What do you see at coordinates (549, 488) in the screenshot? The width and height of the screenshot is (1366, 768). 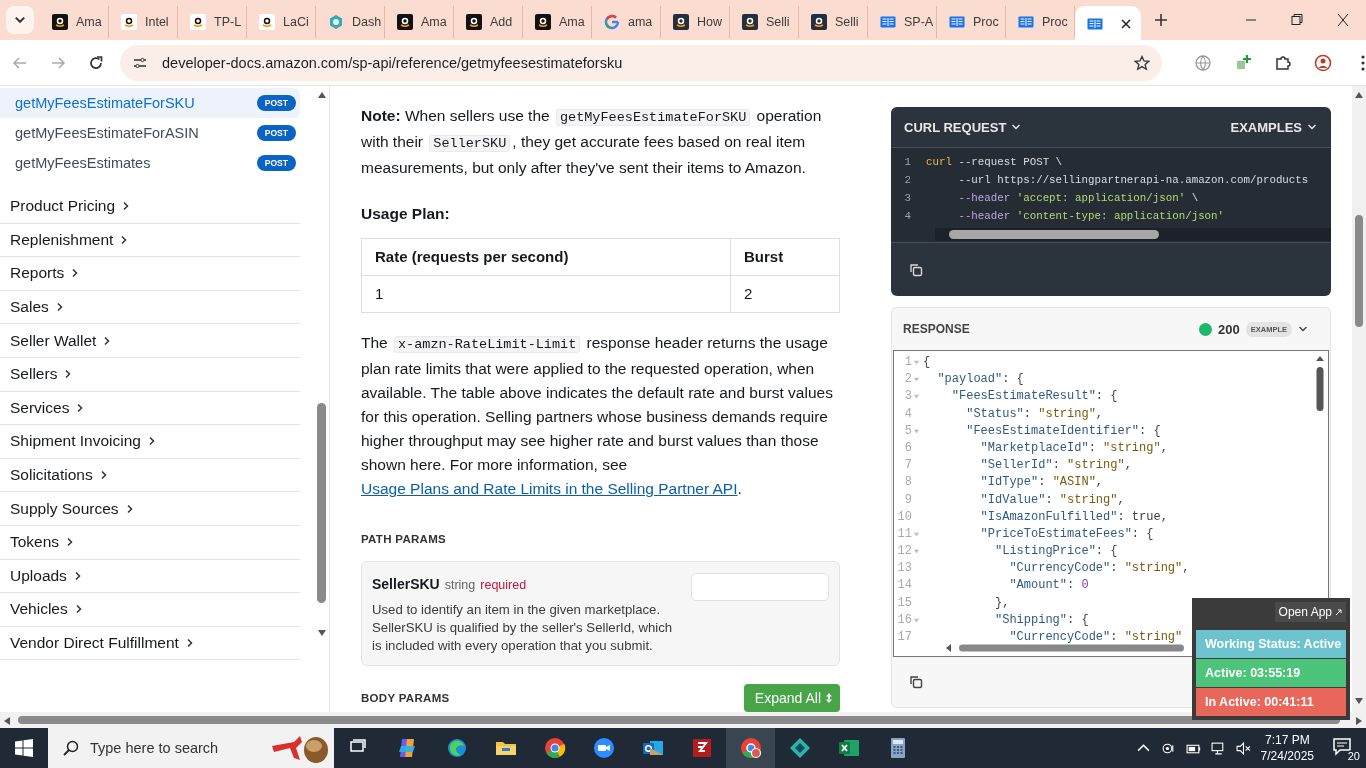 I see `docs-link: Usage Plans and Rate Limits in the Selling Partner API` at bounding box center [549, 488].